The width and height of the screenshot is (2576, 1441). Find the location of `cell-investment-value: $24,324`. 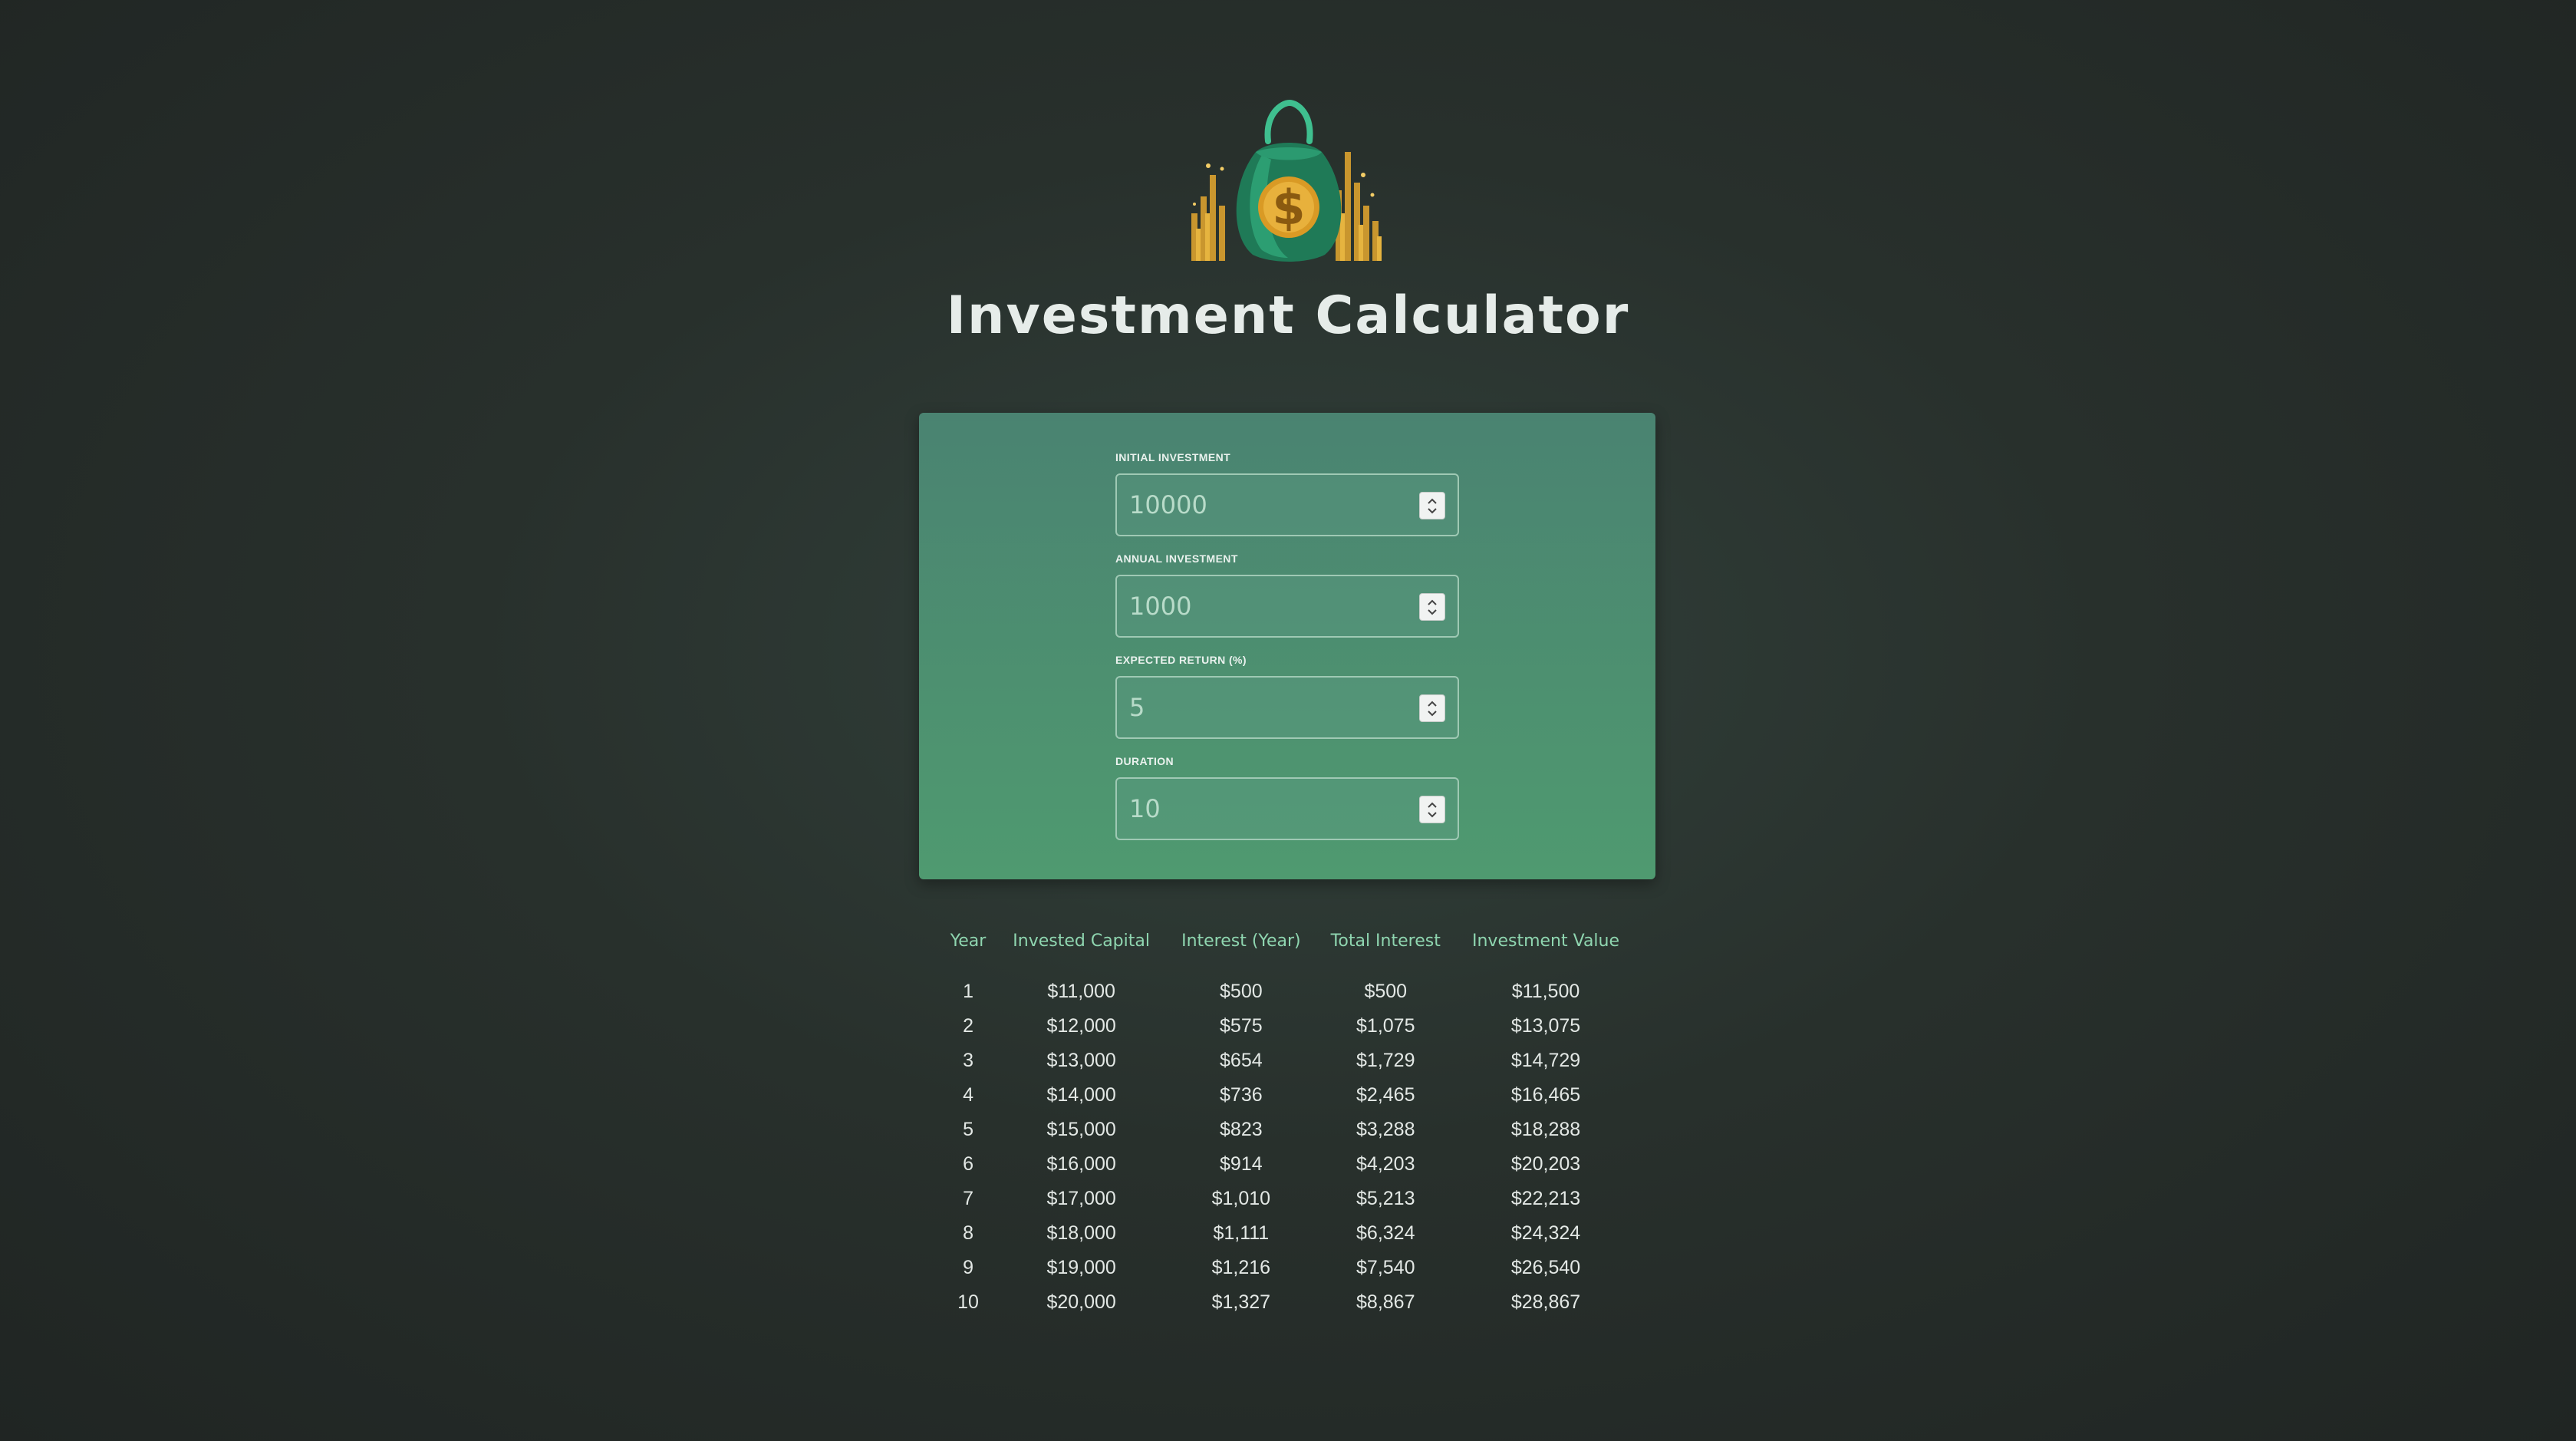

cell-investment-value: $24,324 is located at coordinates (1545, 1233).